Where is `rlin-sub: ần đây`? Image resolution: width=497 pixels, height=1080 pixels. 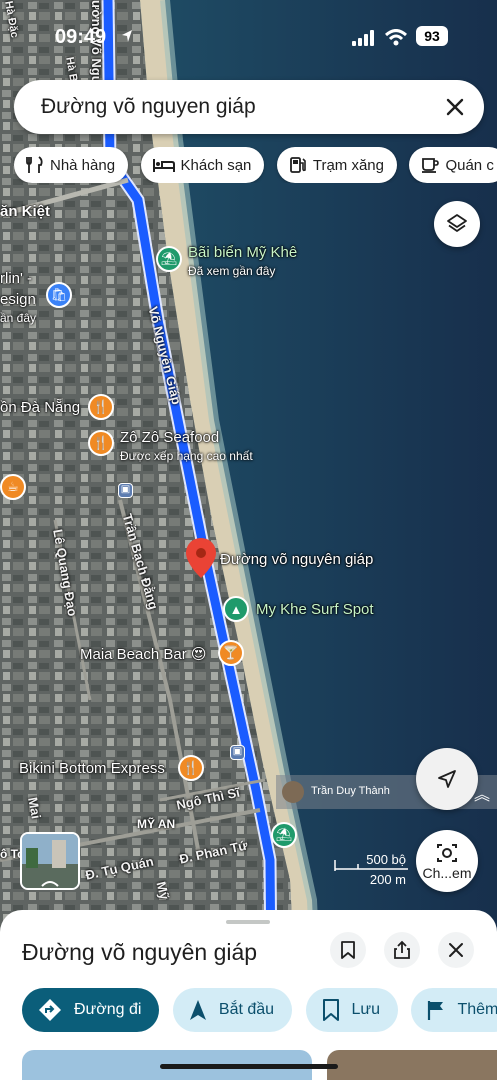
rlin-sub: ần đây is located at coordinates (18, 318).